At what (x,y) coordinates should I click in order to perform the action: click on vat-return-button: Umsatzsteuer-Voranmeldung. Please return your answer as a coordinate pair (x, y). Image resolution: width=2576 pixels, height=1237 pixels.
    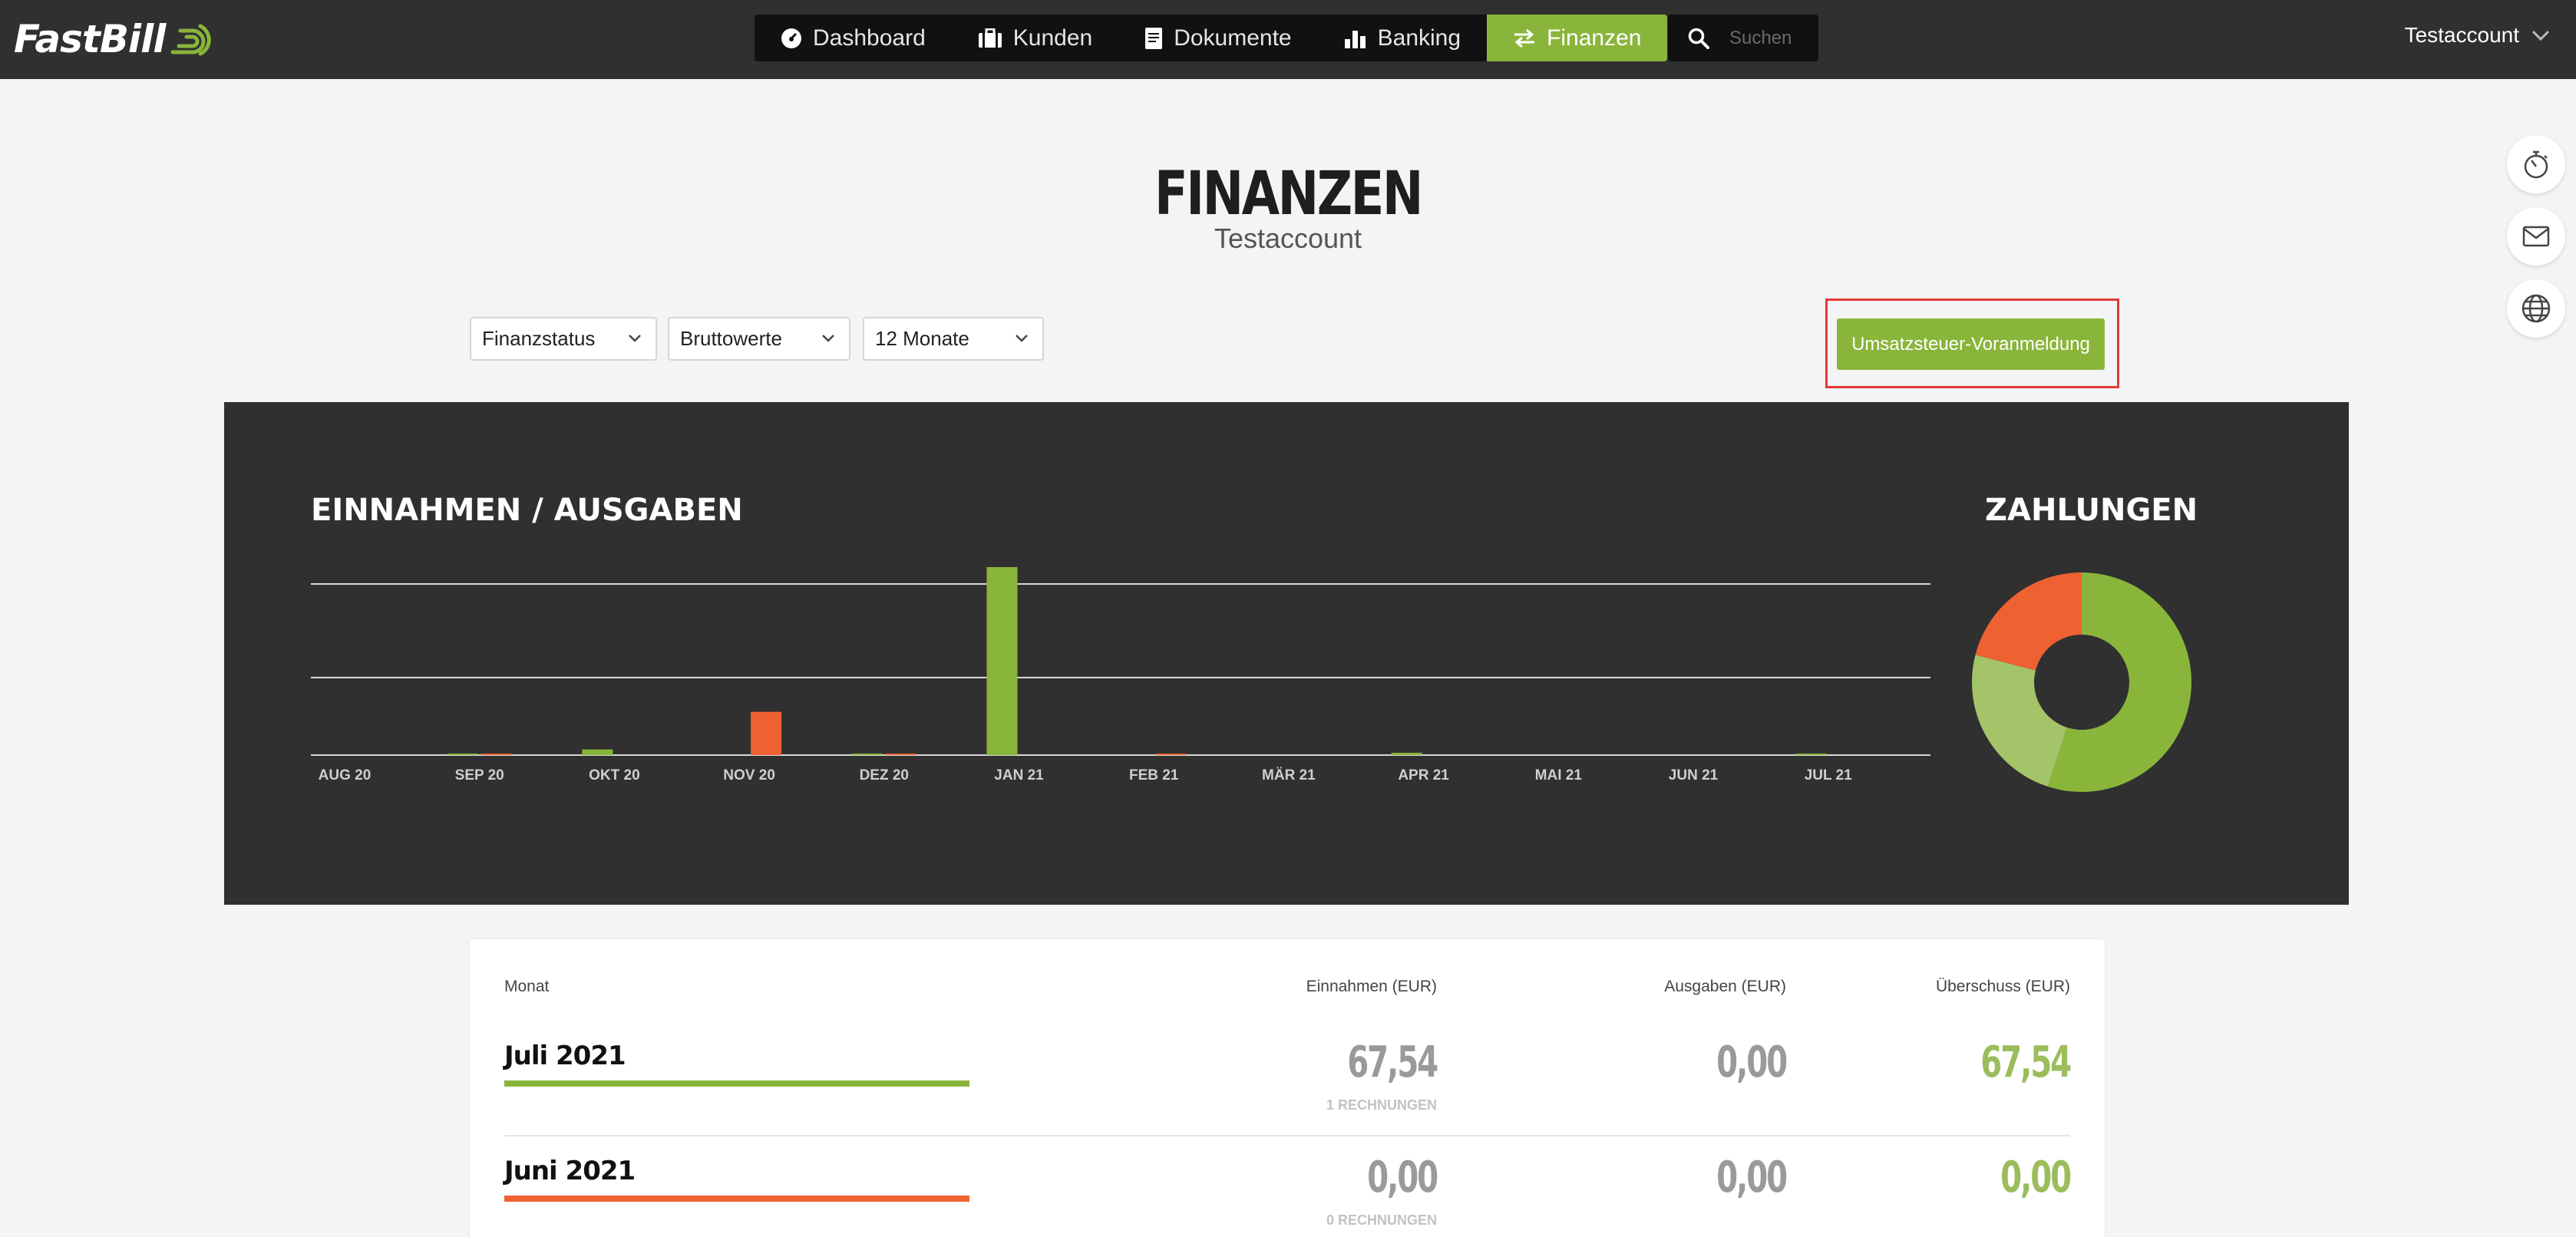
    Looking at the image, I should click on (1971, 344).